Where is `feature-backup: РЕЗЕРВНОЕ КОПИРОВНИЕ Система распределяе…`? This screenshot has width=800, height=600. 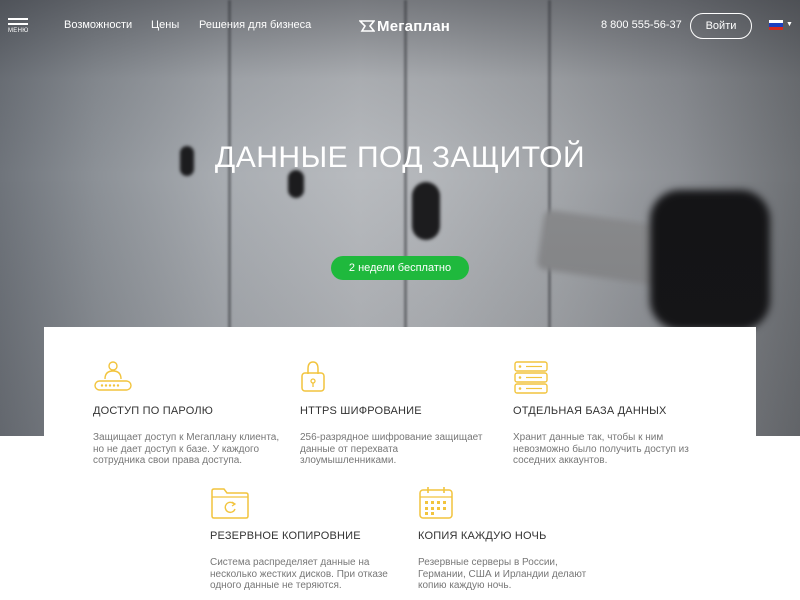 feature-backup: РЕЗЕРВНОЕ КОПИРОВНИЕ Система распределяе… is located at coordinates (305, 538).